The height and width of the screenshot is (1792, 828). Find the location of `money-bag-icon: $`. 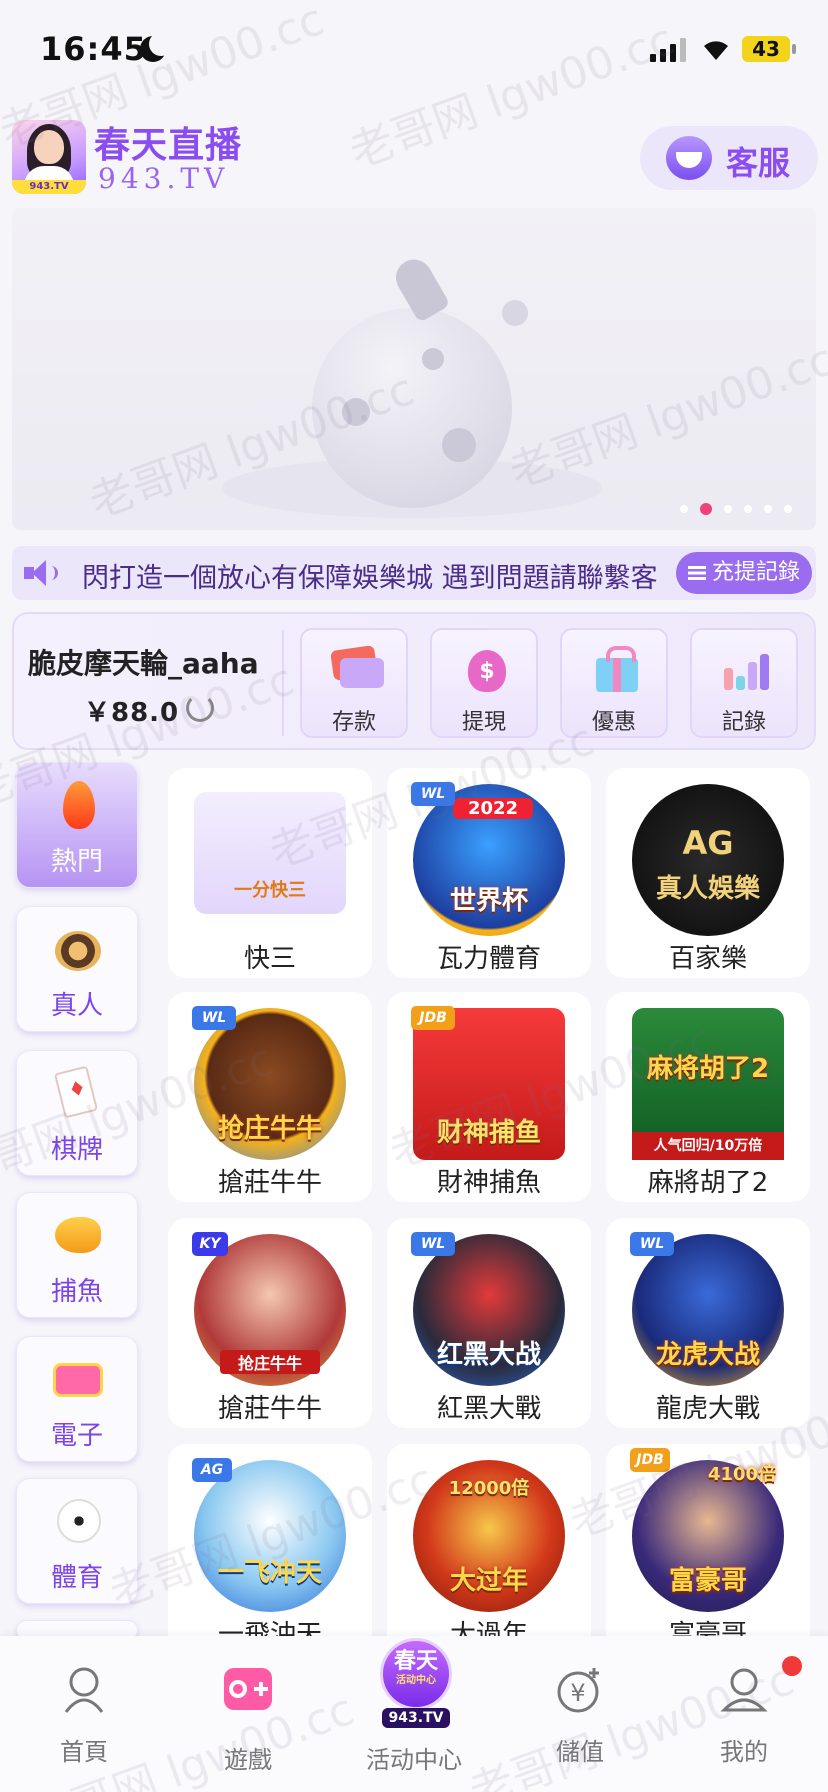

money-bag-icon: $ is located at coordinates (486, 668).